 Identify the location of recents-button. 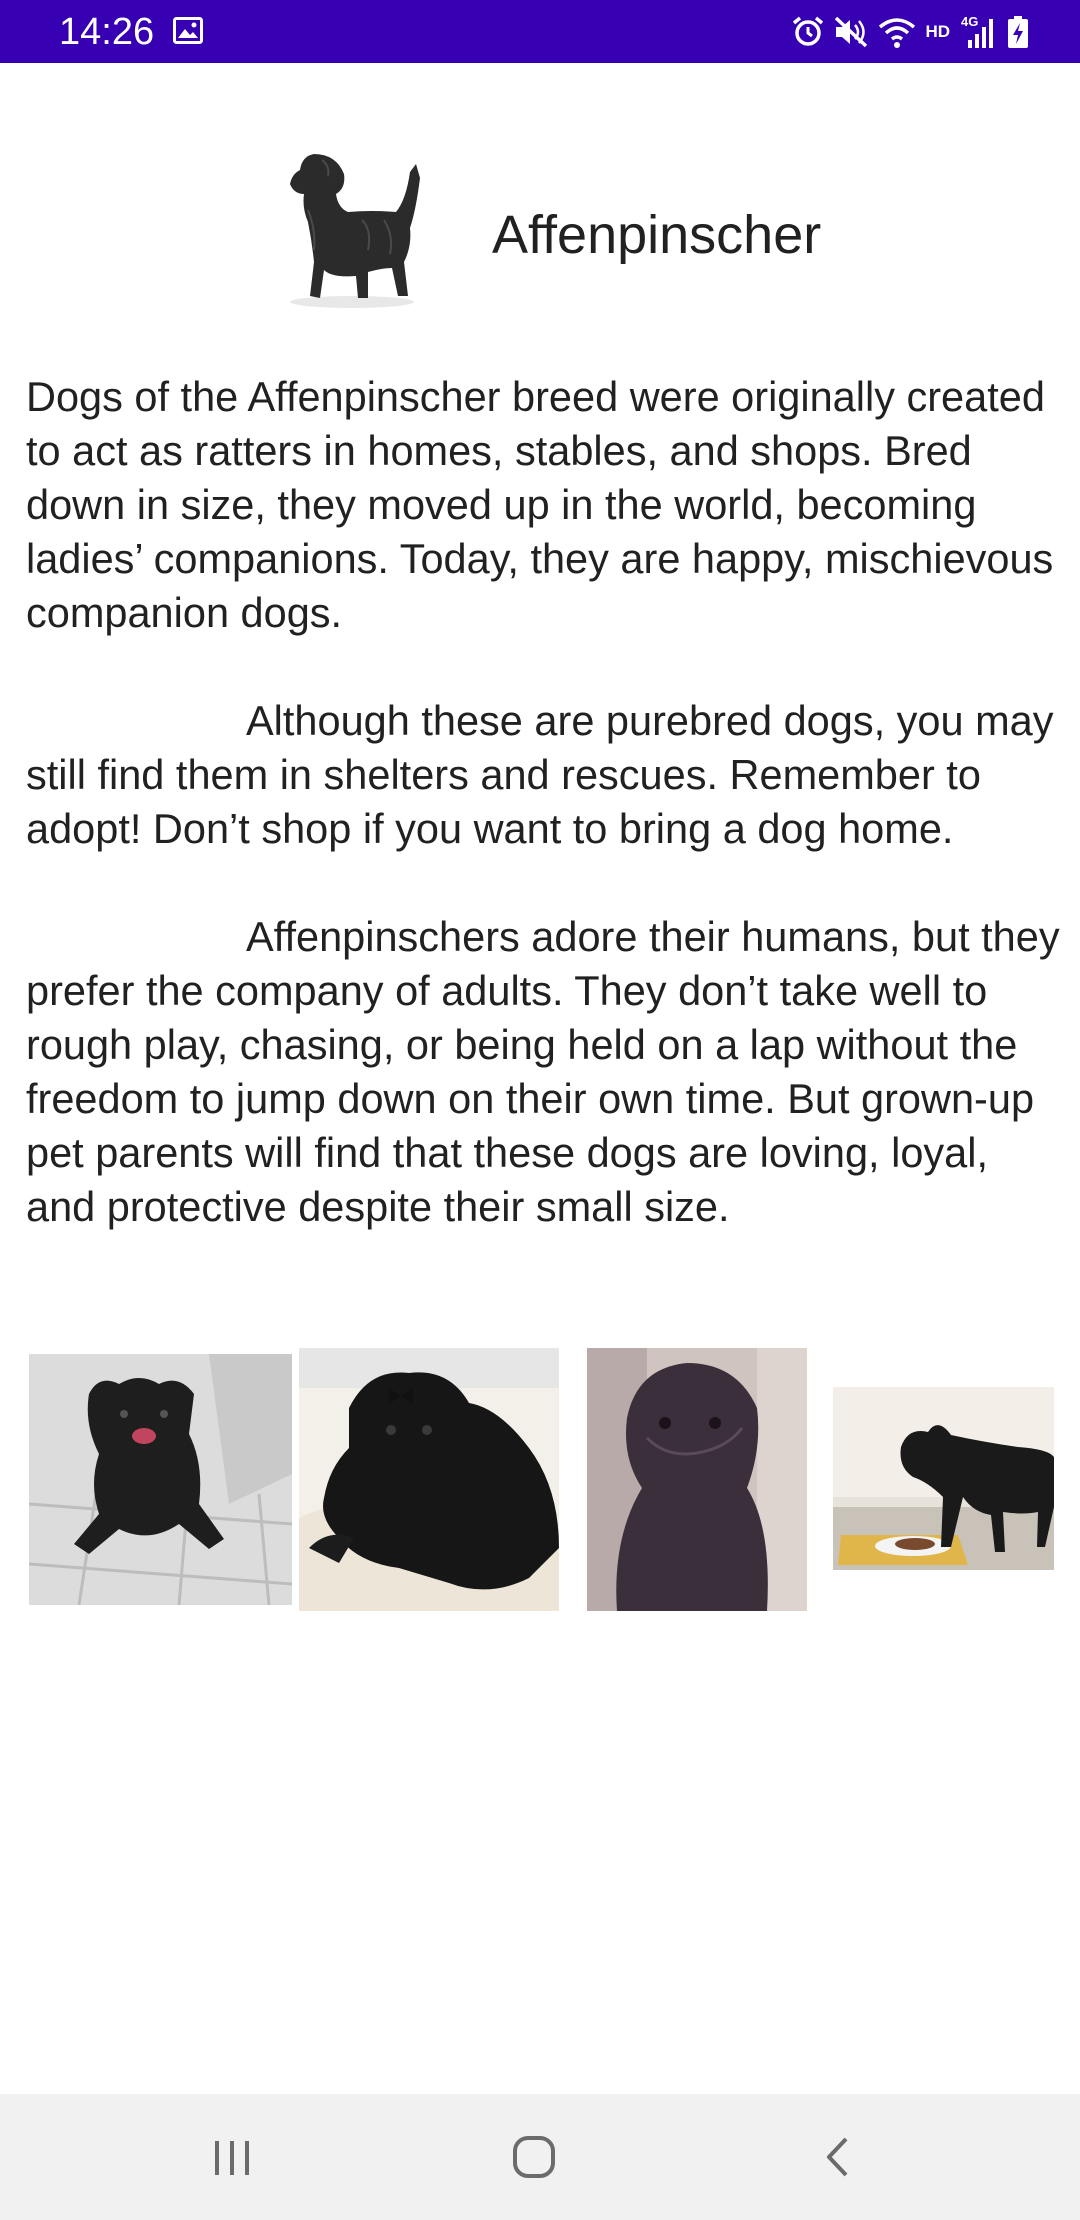
(232, 2157).